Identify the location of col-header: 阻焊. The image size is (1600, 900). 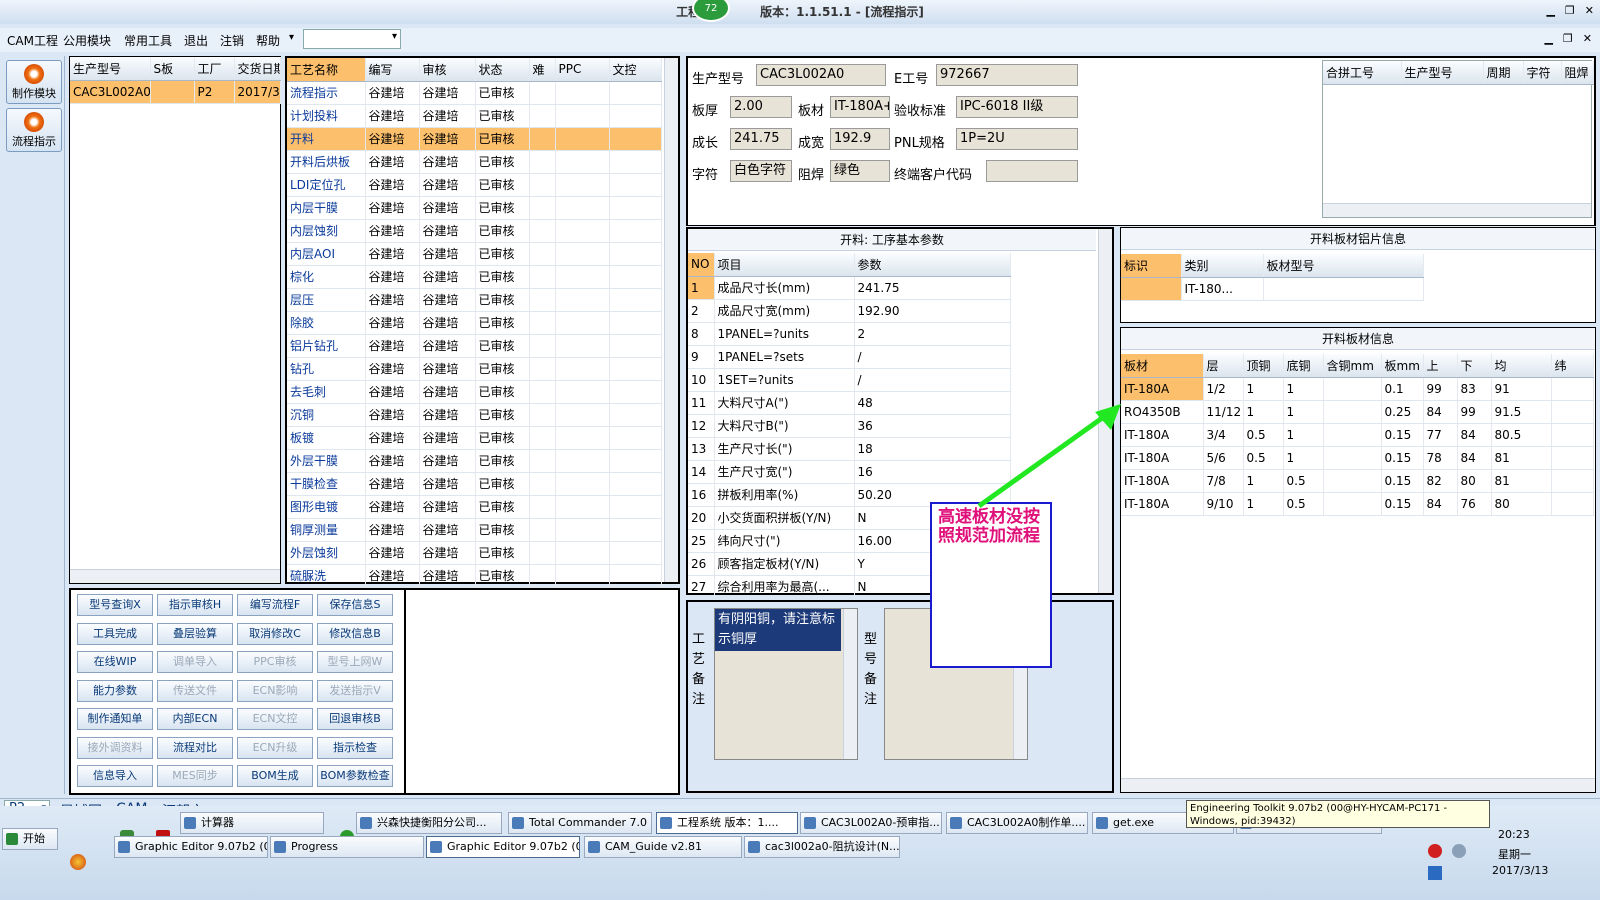
(1577, 73).